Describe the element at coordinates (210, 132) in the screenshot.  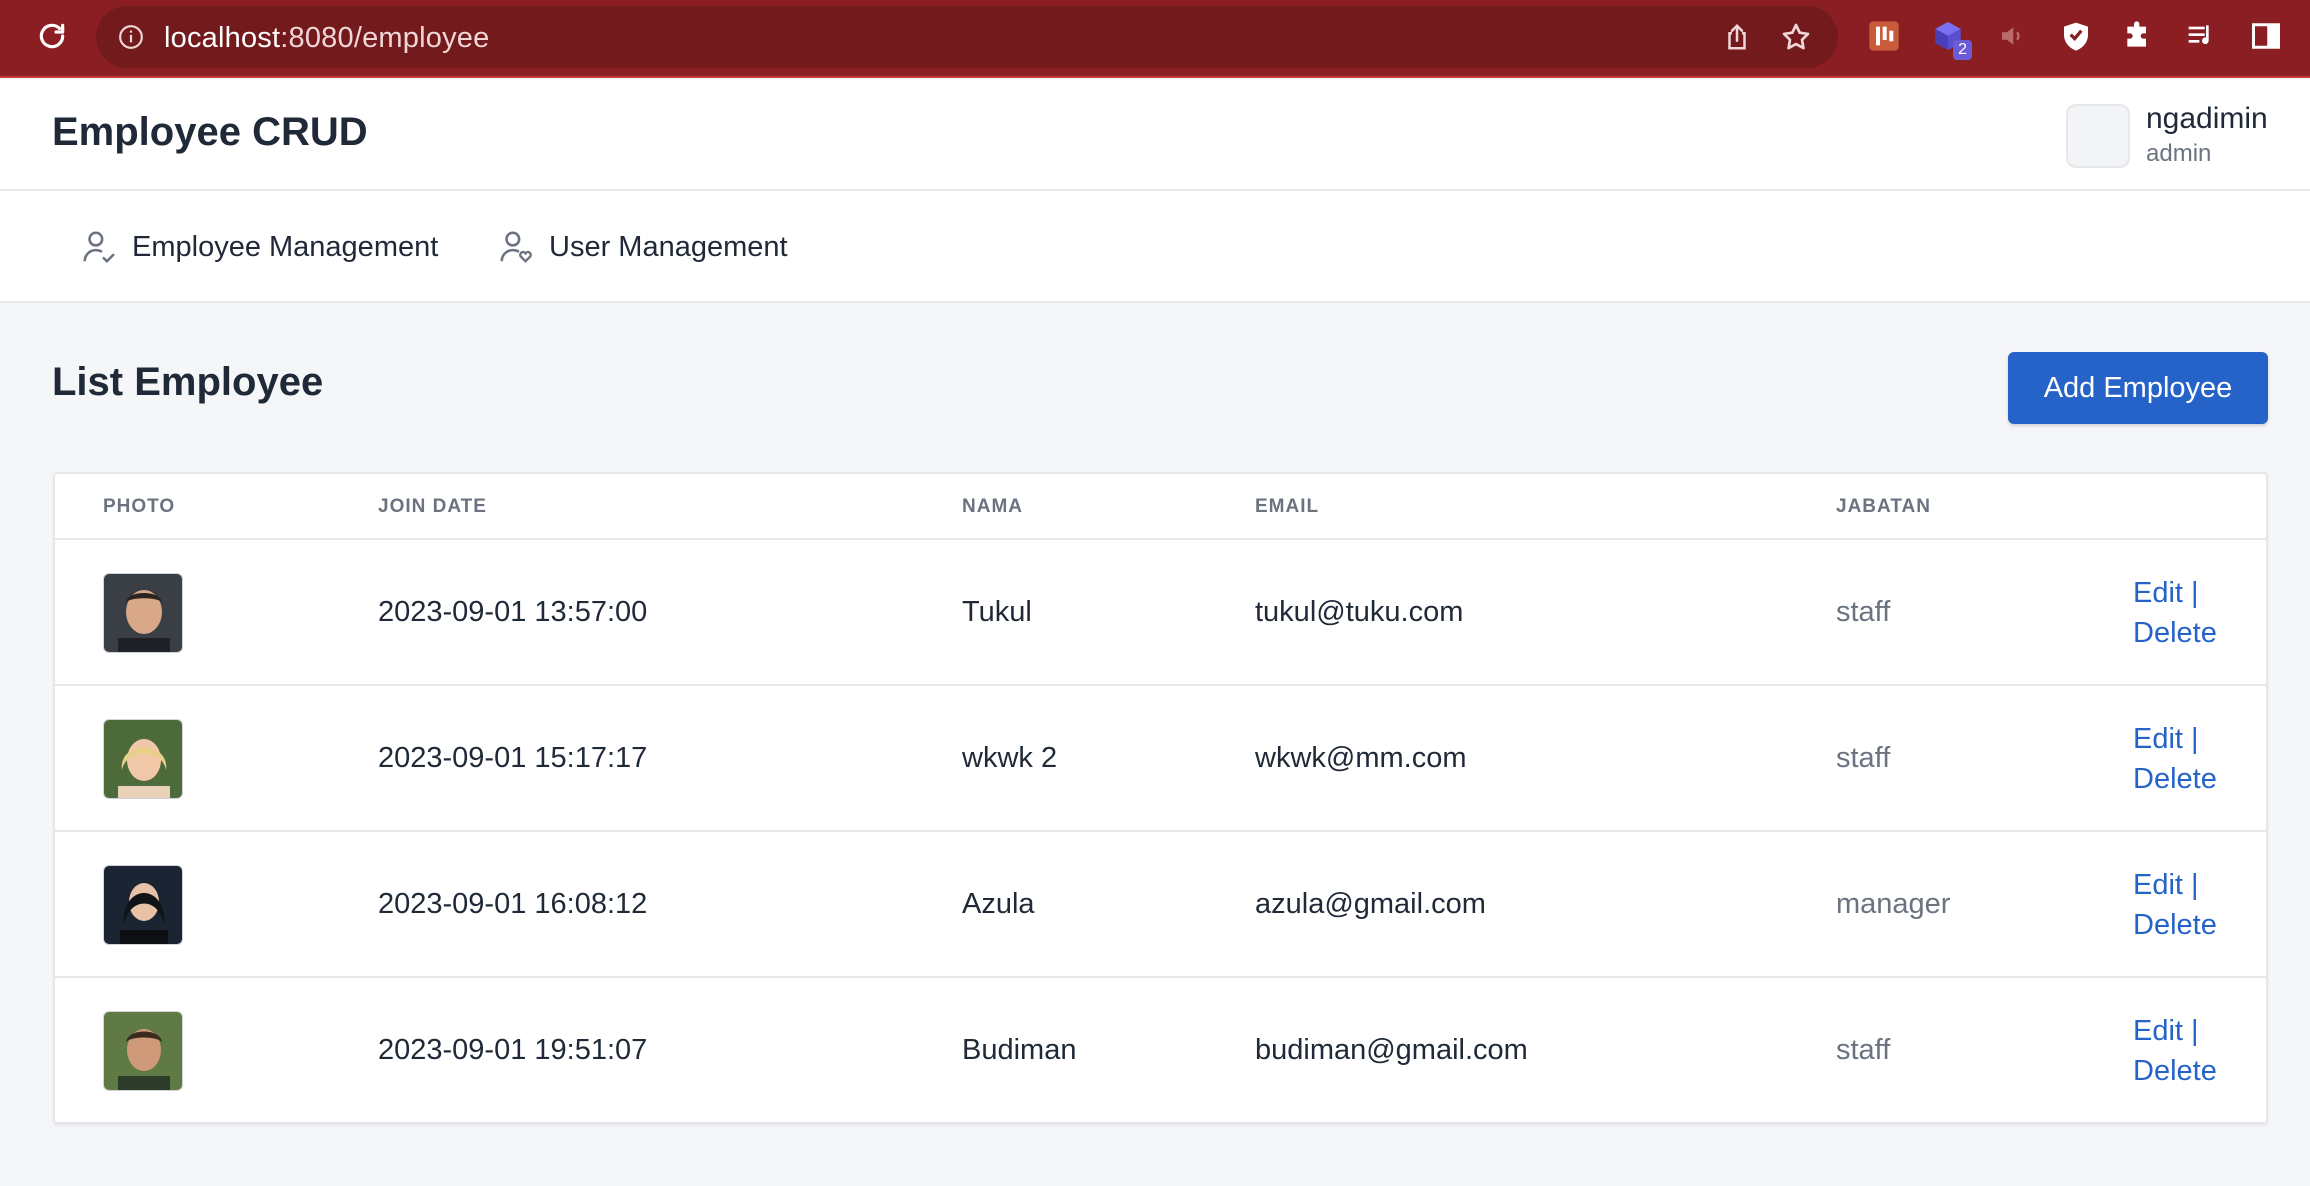
I see `app-title: Employee CRUD` at that location.